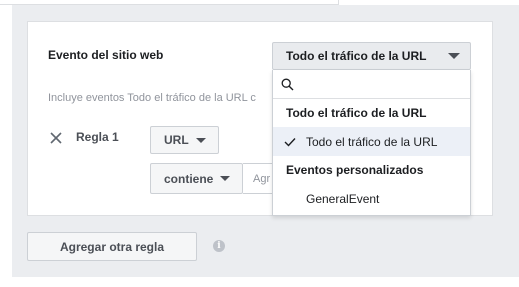 This screenshot has height=287, width=519. What do you see at coordinates (106, 55) in the screenshot?
I see `event-label: Evento del sitio web` at bounding box center [106, 55].